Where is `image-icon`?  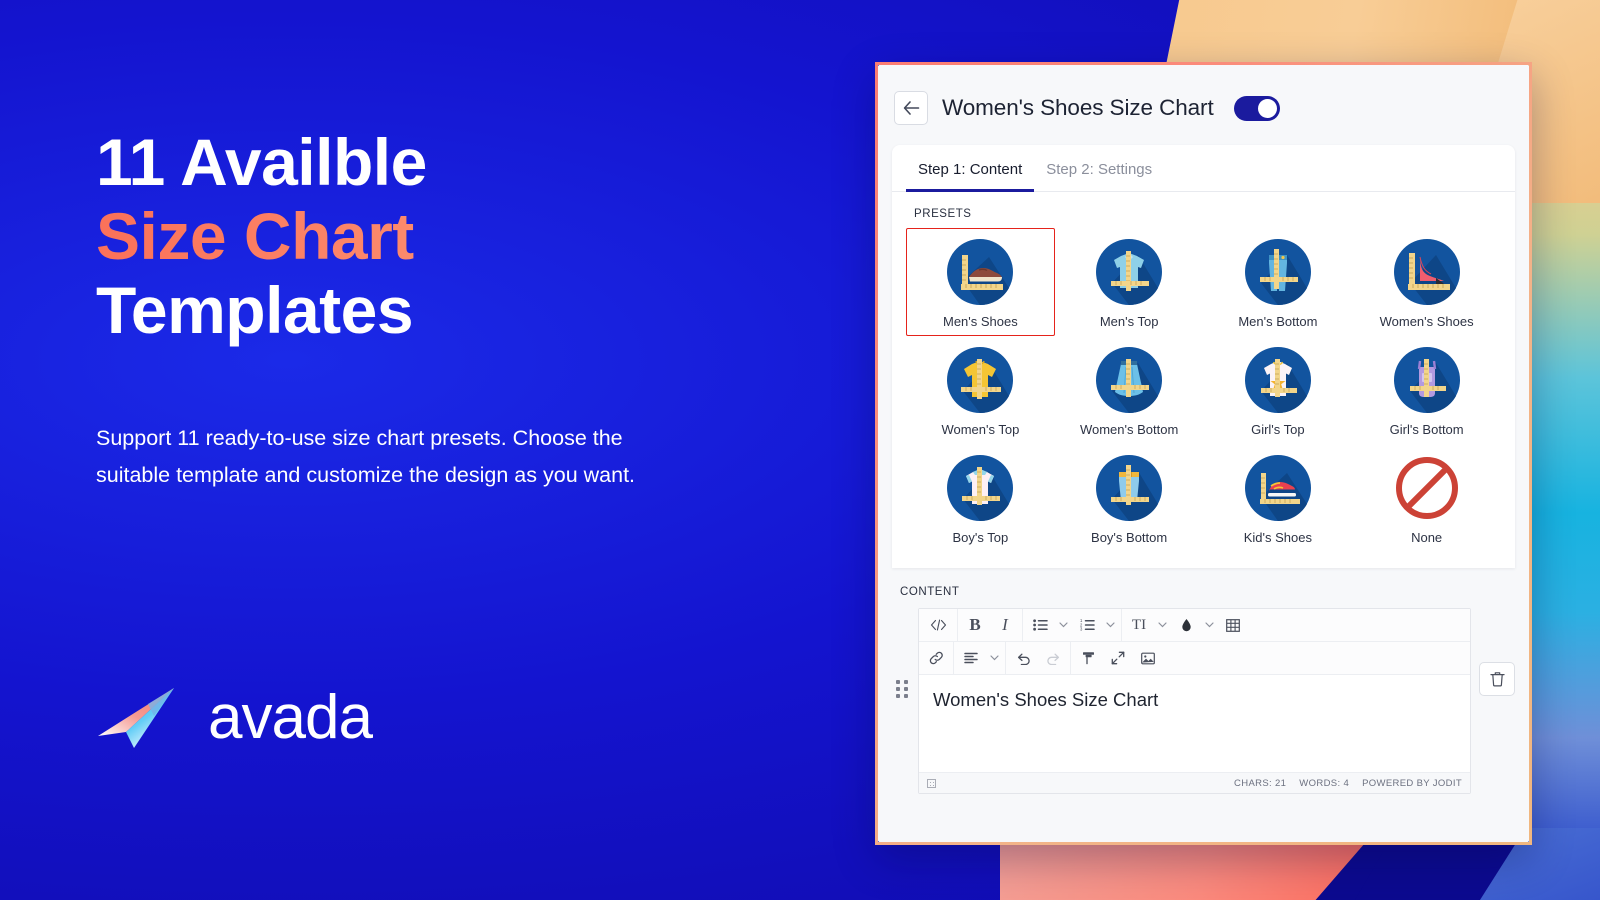
image-icon is located at coordinates (1148, 658).